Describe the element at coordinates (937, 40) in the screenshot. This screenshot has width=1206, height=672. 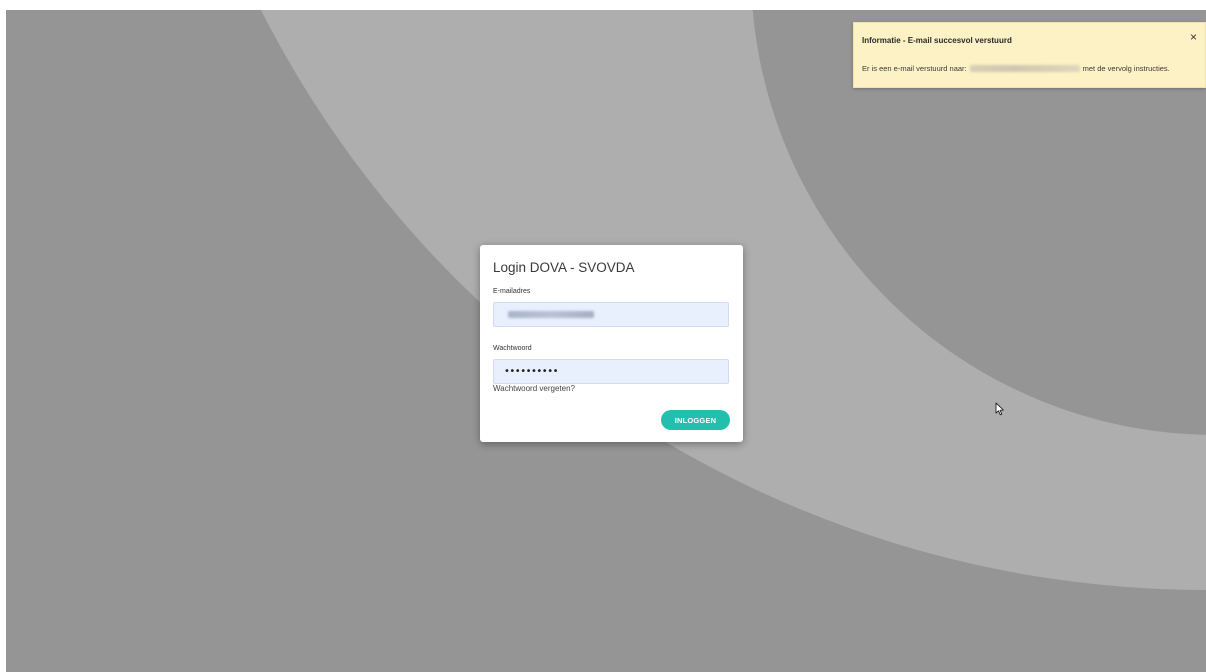
I see `notification-title: Informatie - E-mail succesvol verstuurd` at that location.